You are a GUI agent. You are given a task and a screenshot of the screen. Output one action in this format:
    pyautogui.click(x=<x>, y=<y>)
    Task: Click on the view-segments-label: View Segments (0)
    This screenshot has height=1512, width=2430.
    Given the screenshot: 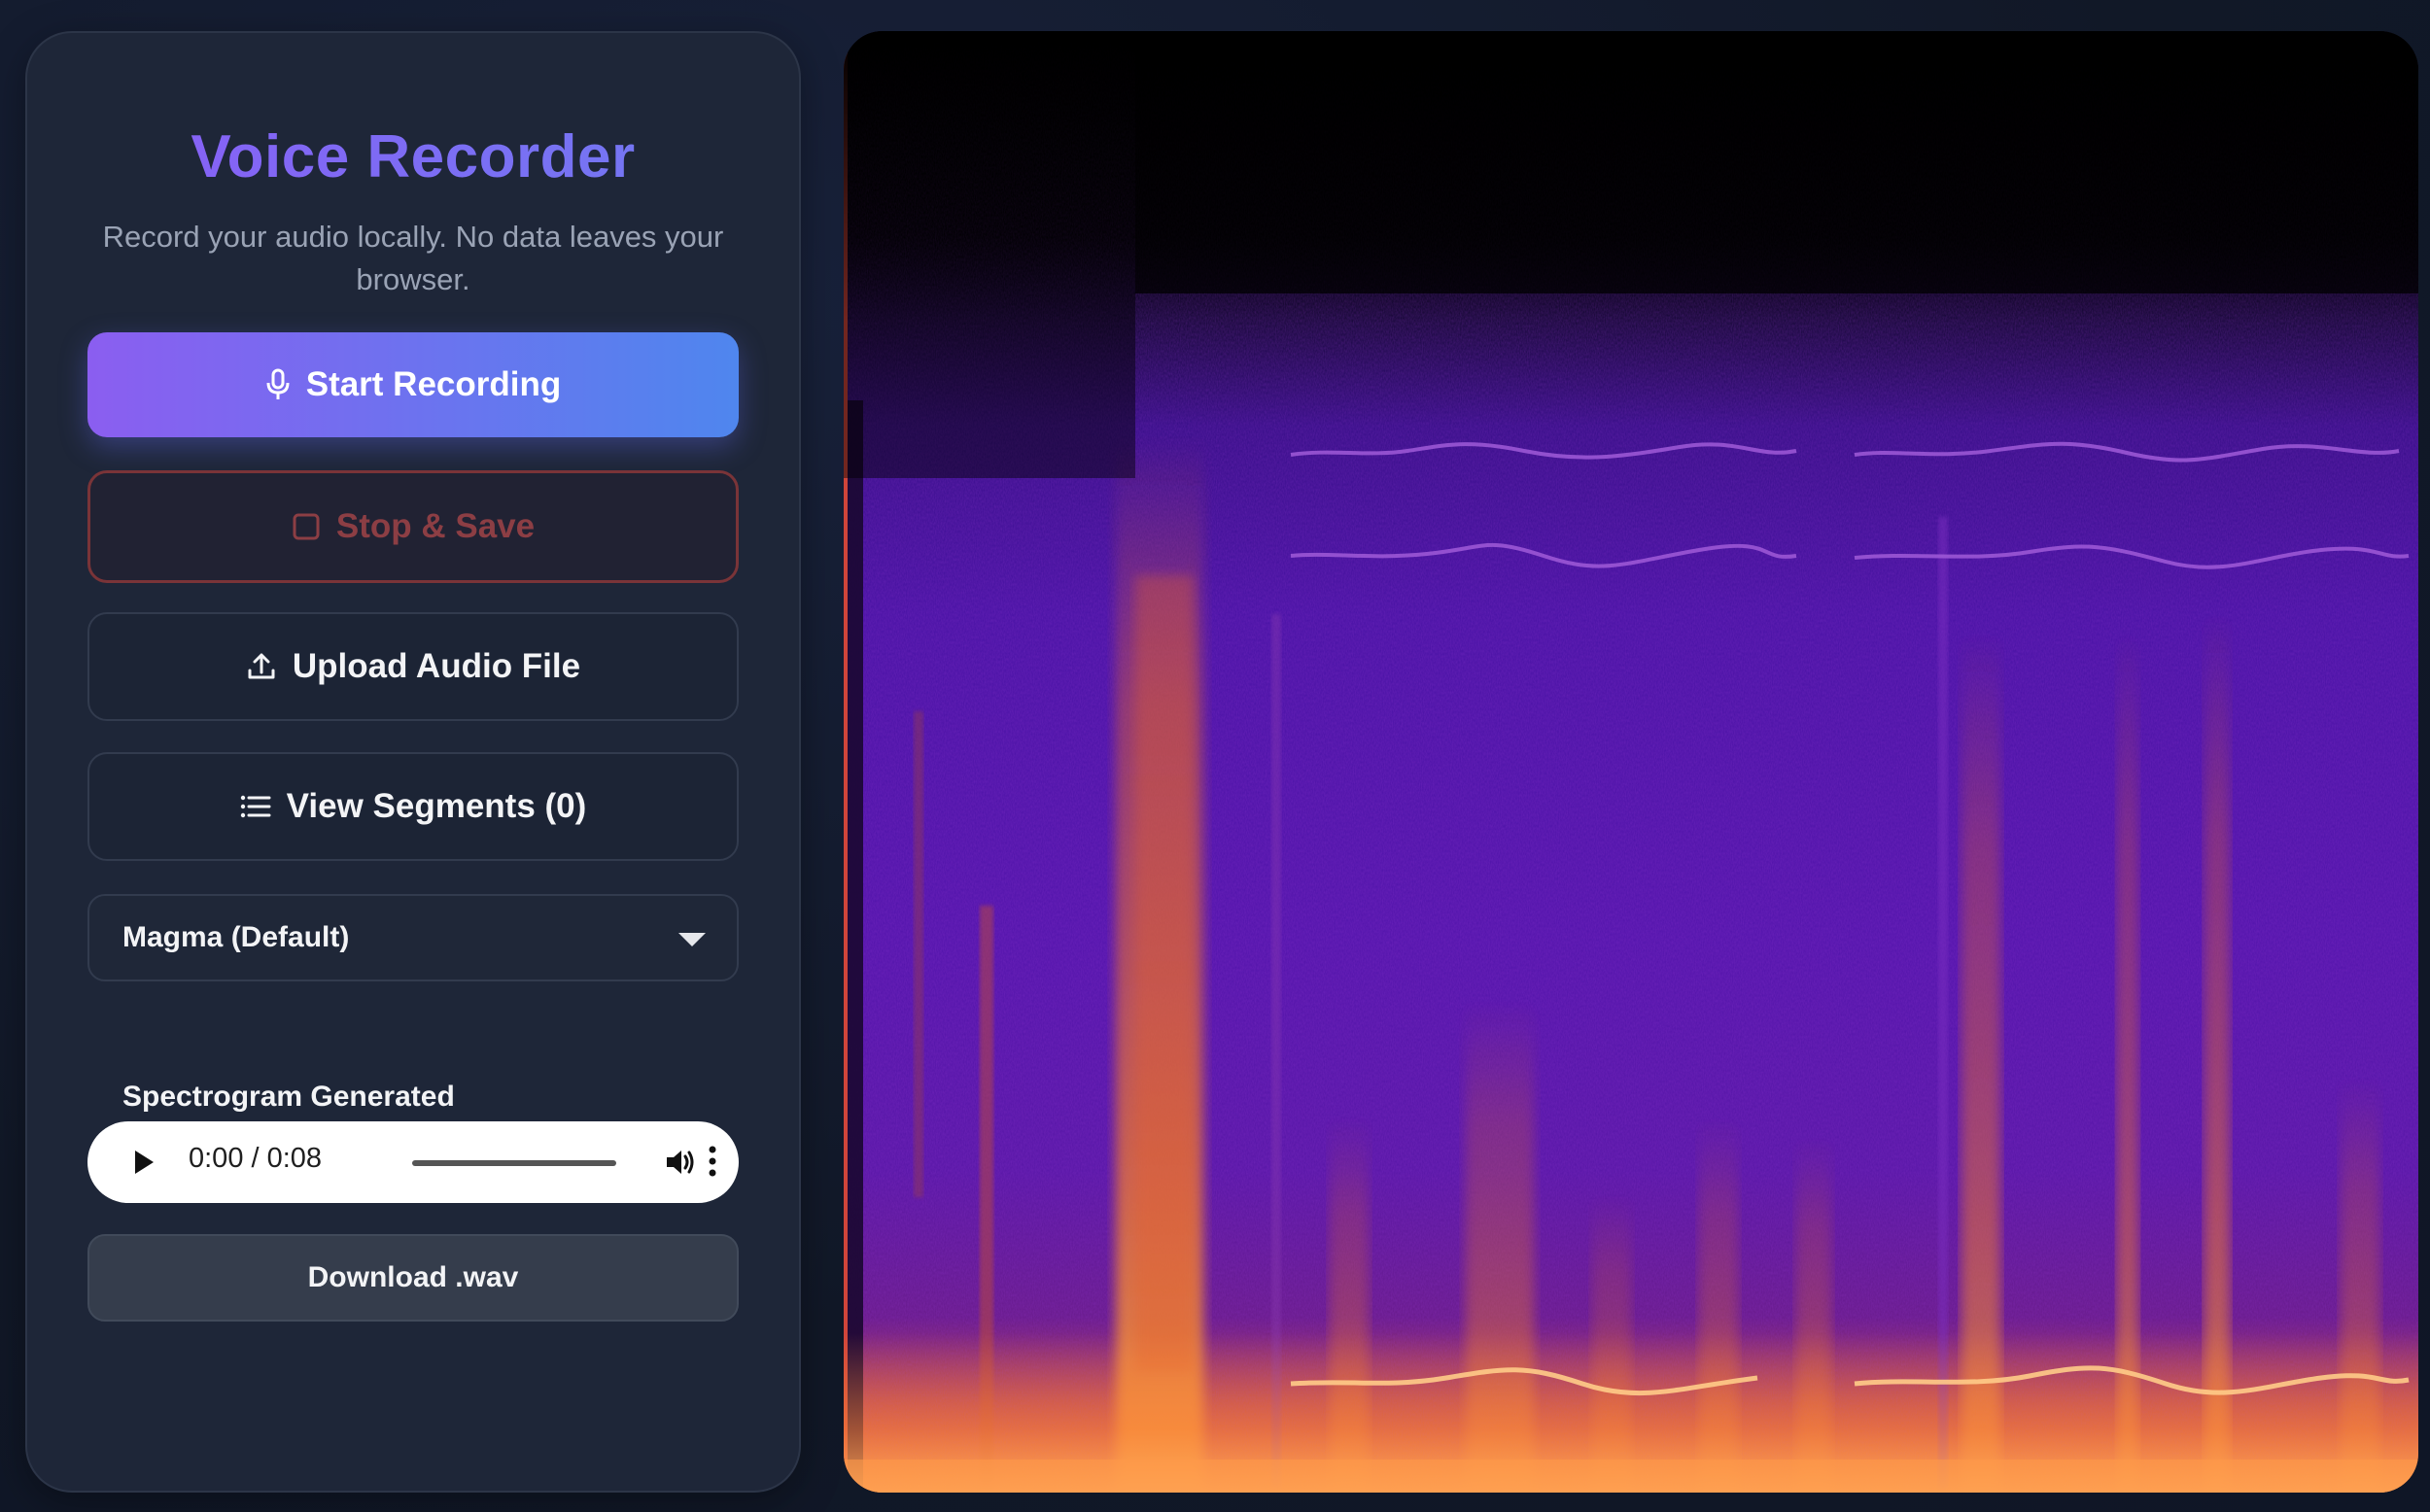 What is the action you would take?
    pyautogui.click(x=436, y=806)
    